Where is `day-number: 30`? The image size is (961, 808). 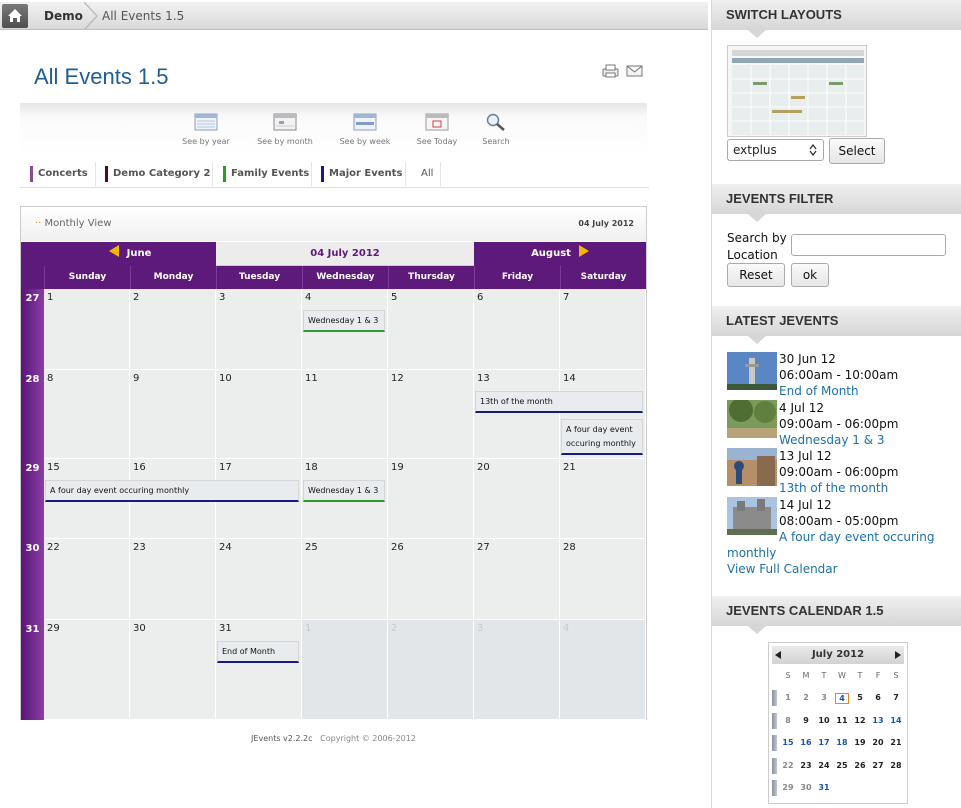
day-number: 30 is located at coordinates (139, 628).